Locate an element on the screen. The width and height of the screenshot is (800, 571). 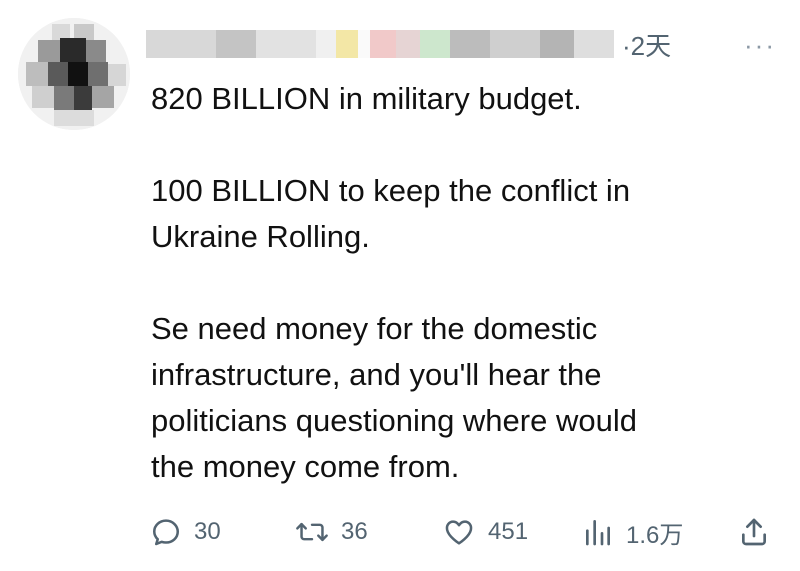
reply-button: 30 is located at coordinates (185, 532).